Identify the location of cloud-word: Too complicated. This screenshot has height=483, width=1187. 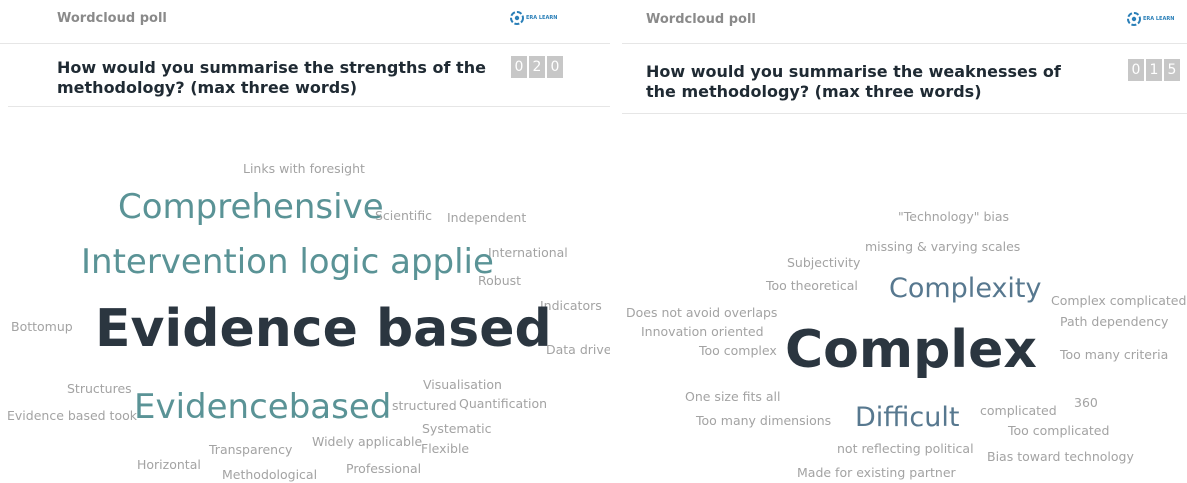
(1059, 430).